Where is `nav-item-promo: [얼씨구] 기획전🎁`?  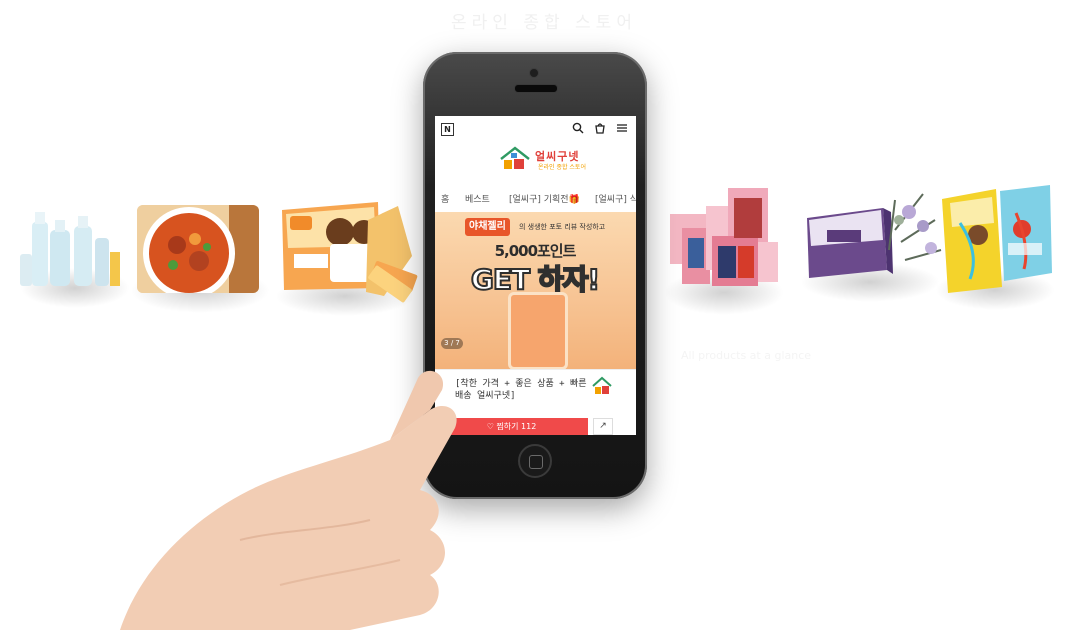
nav-item-promo: [얼씨구] 기획전🎁 is located at coordinates (544, 198).